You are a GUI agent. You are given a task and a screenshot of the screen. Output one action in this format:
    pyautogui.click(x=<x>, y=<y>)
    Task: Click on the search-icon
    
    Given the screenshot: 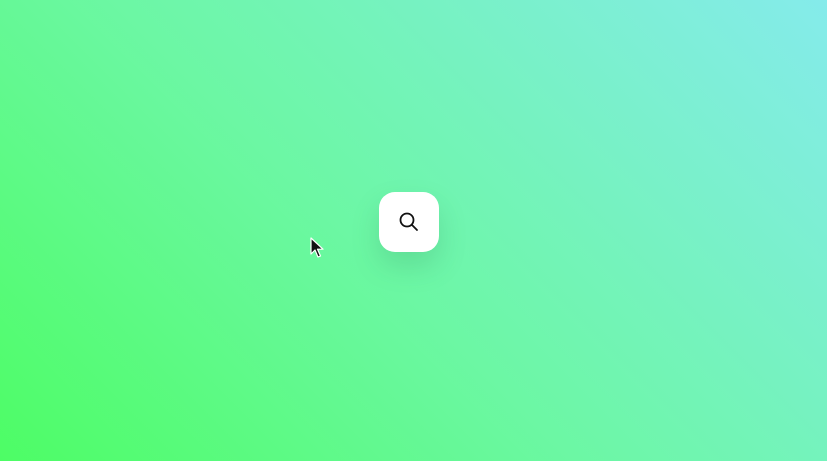 What is the action you would take?
    pyautogui.click(x=409, y=222)
    